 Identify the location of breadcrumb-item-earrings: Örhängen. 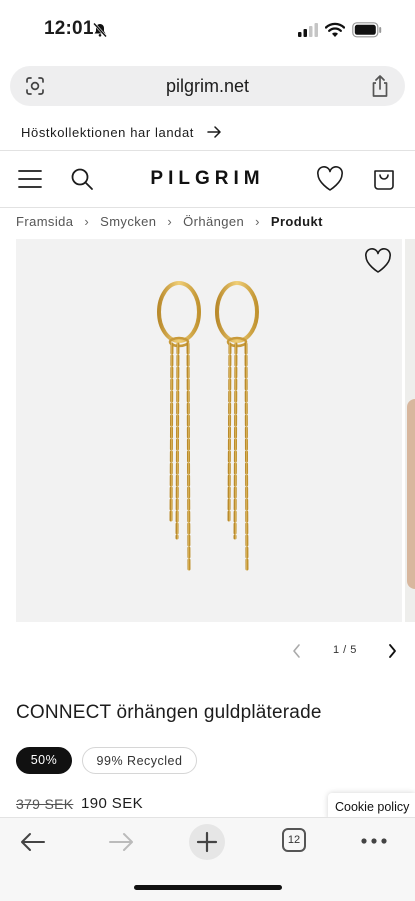
(213, 221).